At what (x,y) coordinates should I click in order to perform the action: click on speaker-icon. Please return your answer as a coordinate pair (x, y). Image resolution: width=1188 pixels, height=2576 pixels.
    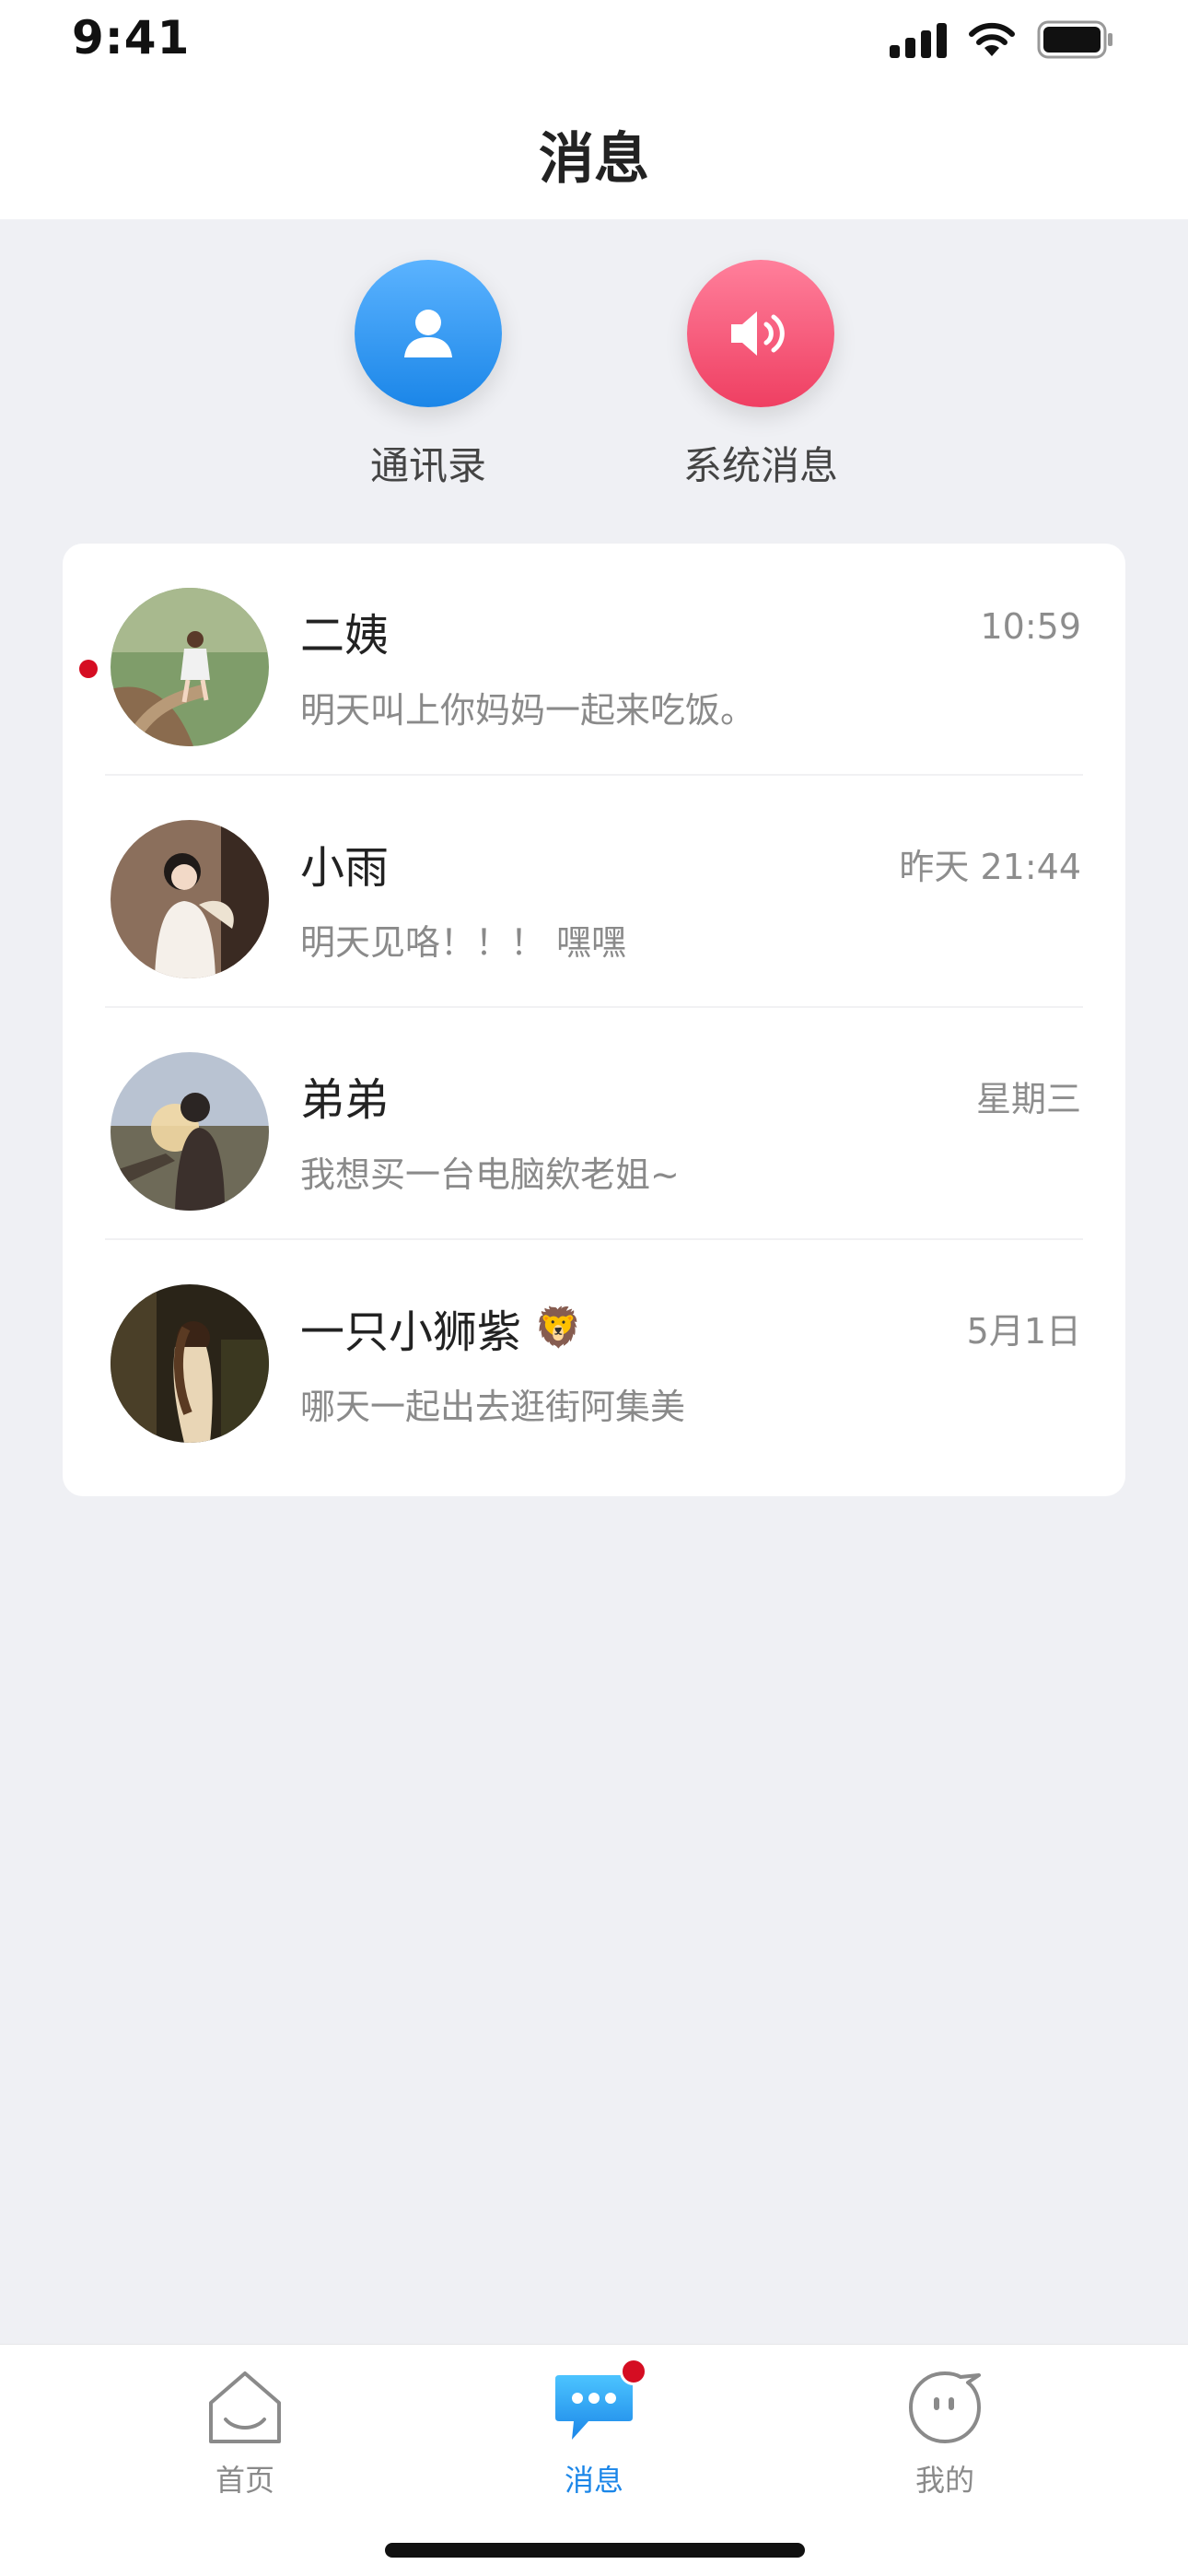
    Looking at the image, I should click on (758, 333).